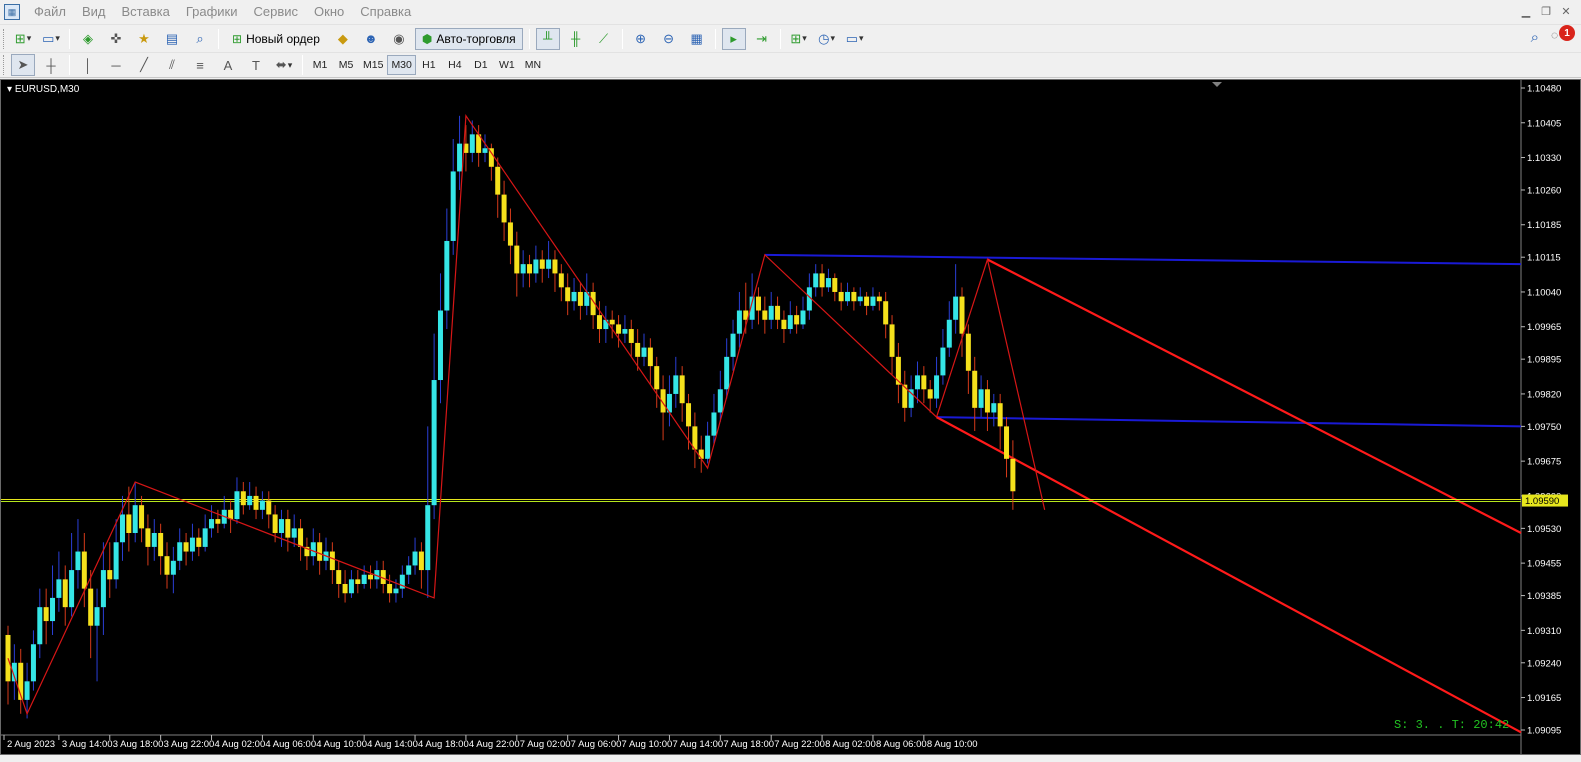 This screenshot has height=762, width=1581. What do you see at coordinates (212, 12) in the screenshot?
I see `menu-charts: Графики` at bounding box center [212, 12].